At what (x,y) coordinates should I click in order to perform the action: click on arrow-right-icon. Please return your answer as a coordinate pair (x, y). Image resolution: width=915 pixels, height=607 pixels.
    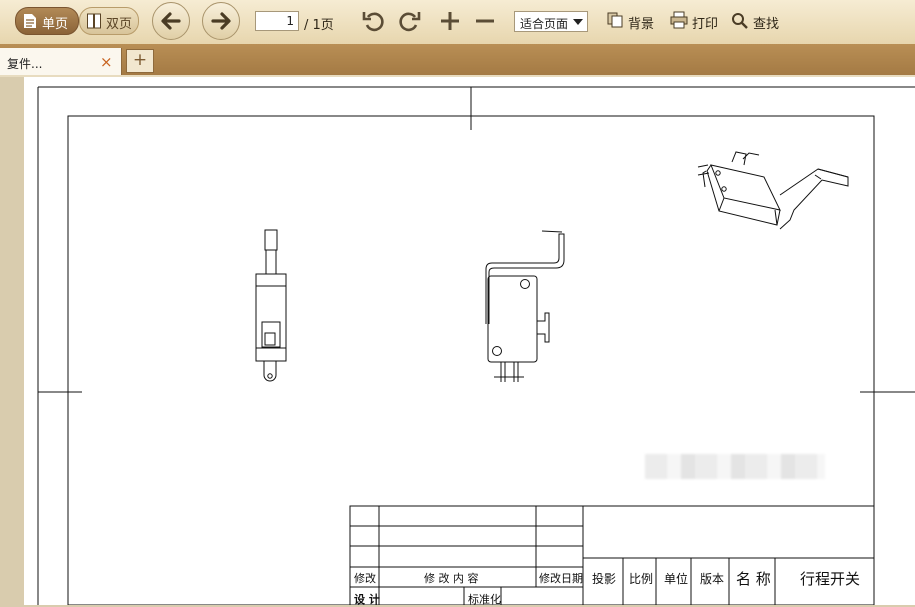
    Looking at the image, I should click on (221, 21).